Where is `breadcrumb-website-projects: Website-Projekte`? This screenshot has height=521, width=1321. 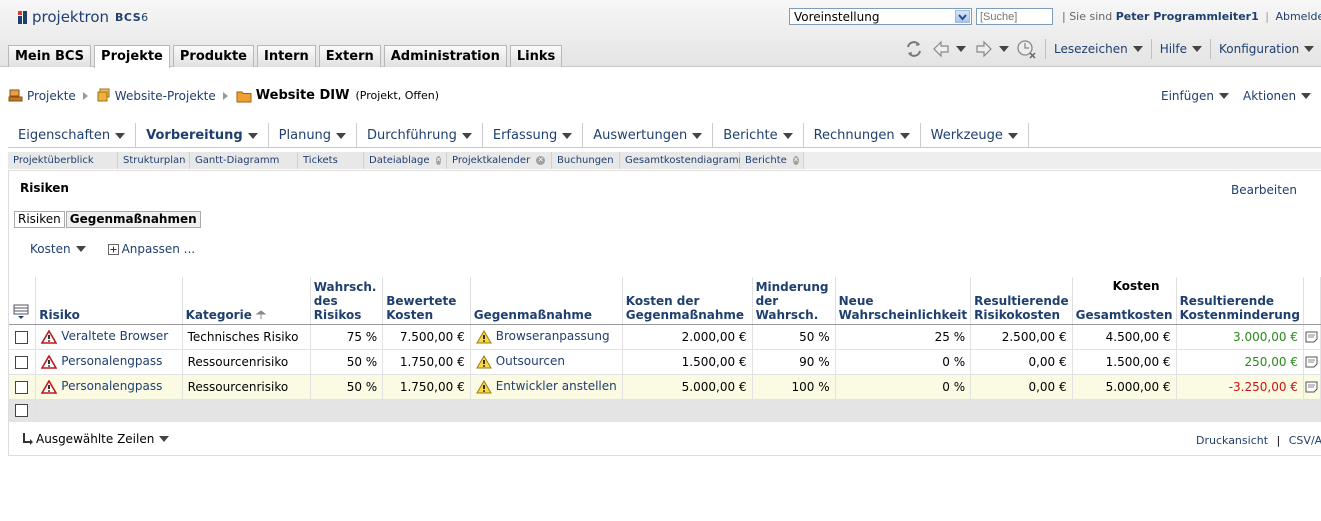 breadcrumb-website-projects: Website-Projekte is located at coordinates (165, 96).